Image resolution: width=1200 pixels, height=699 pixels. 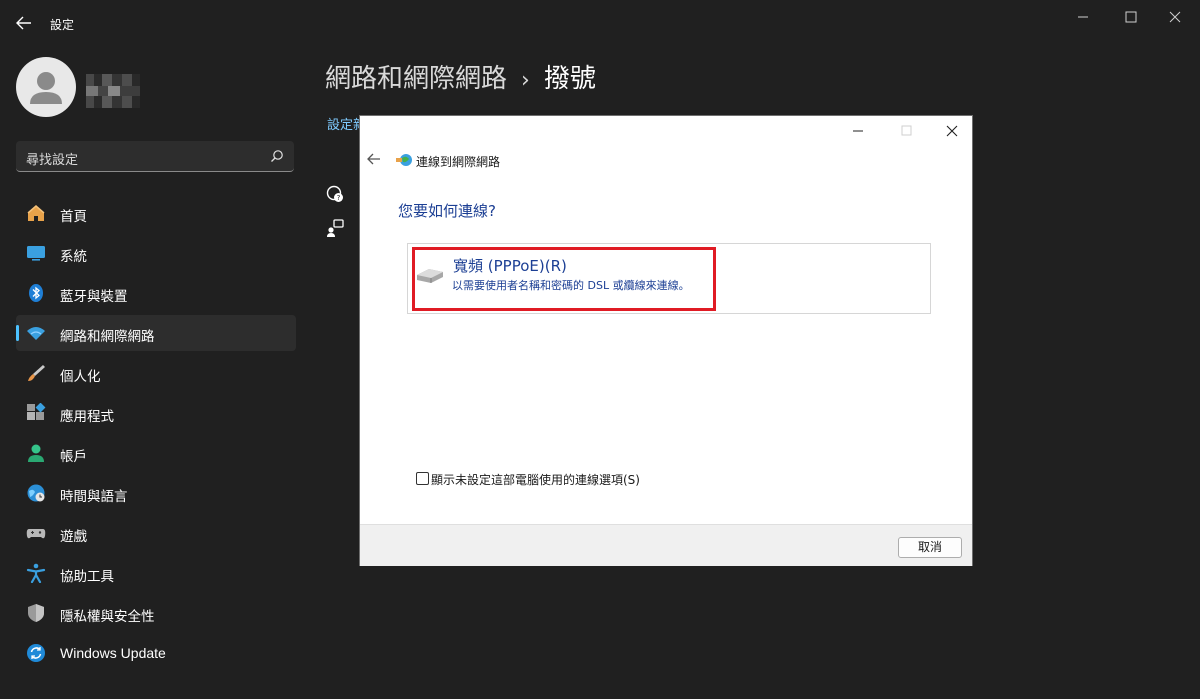 I want to click on sidebar-item-network: 網路和網際網路, so click(x=156, y=333).